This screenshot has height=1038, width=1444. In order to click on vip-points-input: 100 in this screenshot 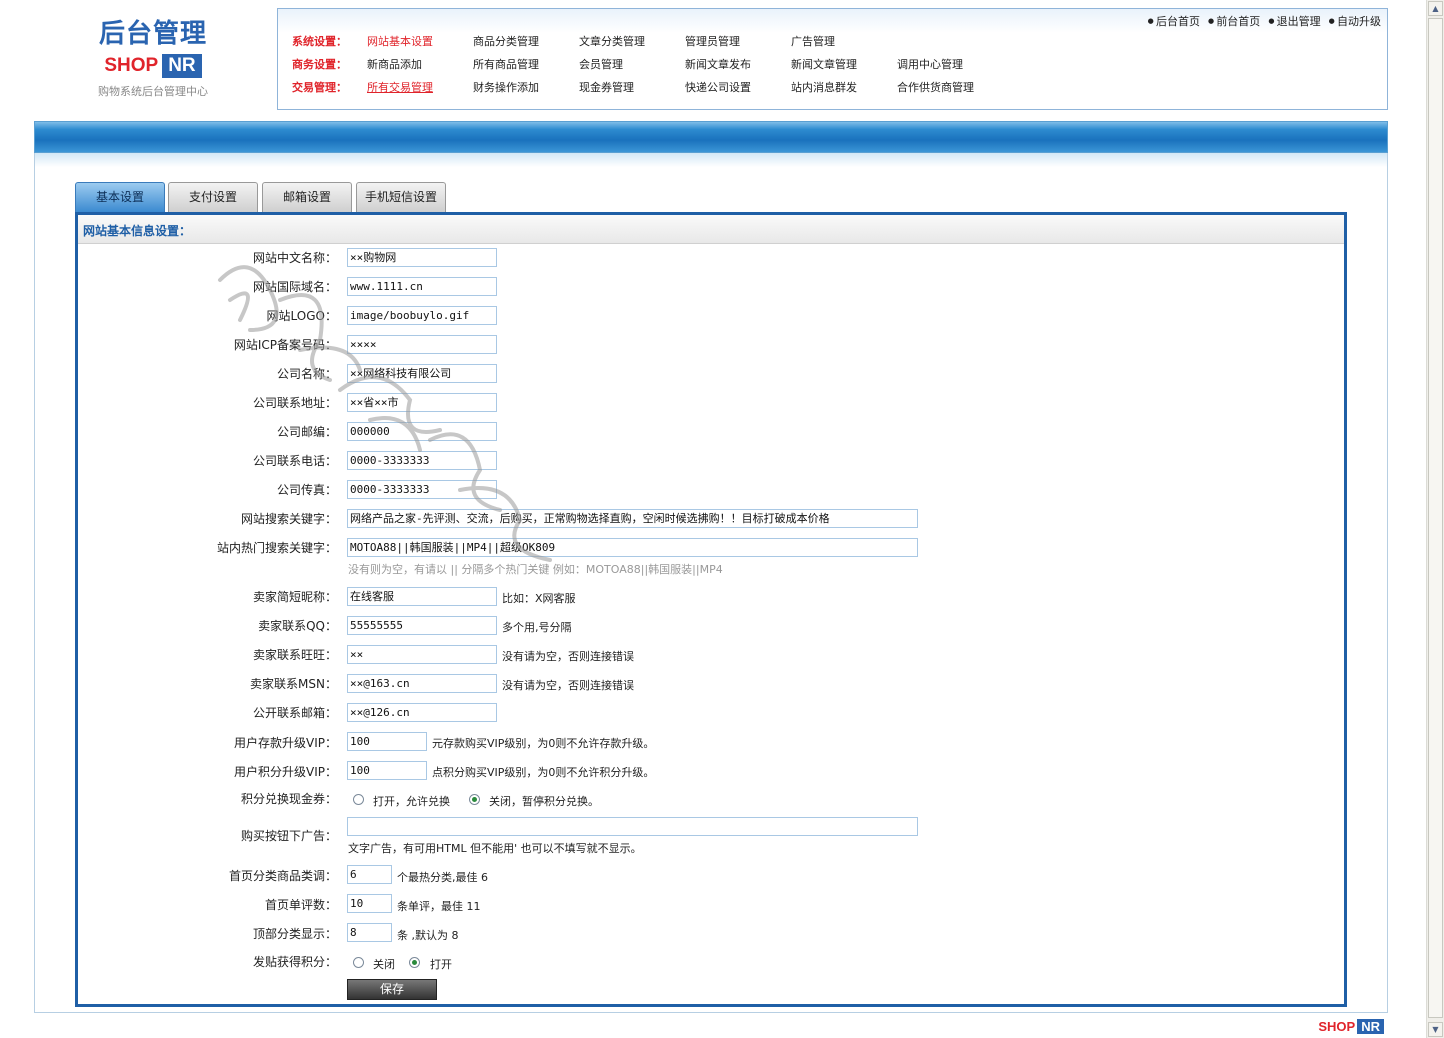, I will do `click(387, 770)`.